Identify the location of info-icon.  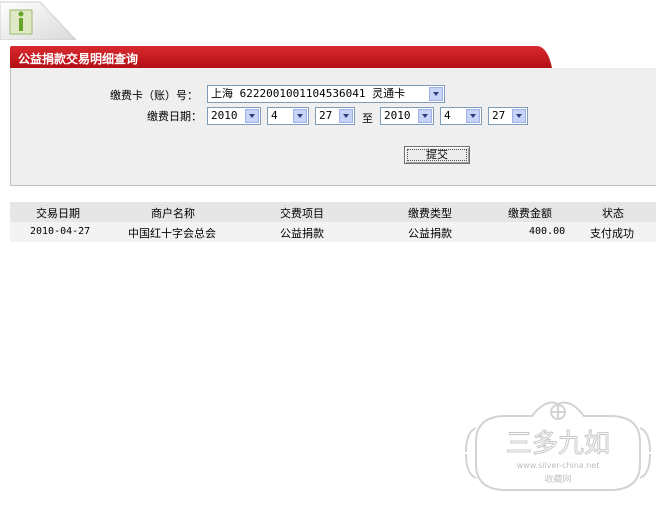
(38, 20).